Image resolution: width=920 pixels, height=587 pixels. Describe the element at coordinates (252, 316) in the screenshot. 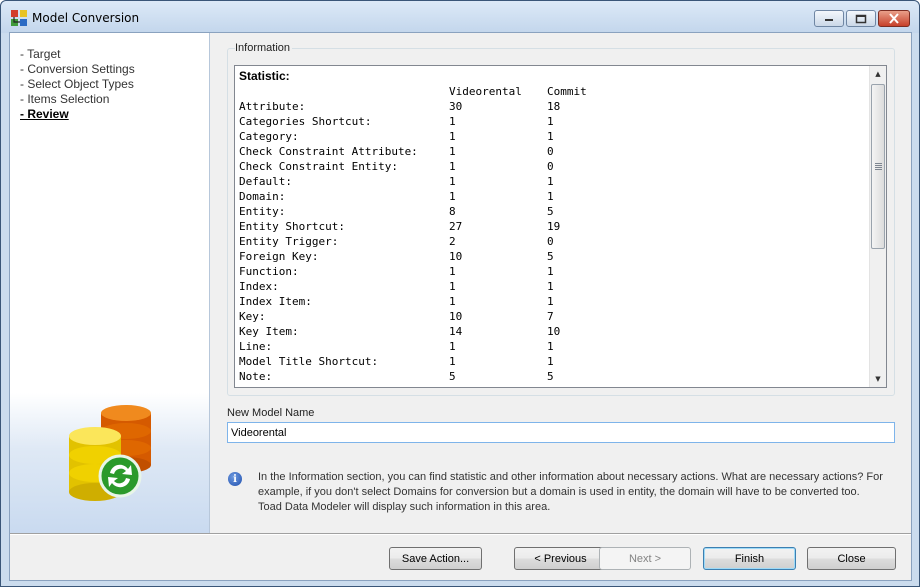

I see `statistic-object-type: Key:` at that location.